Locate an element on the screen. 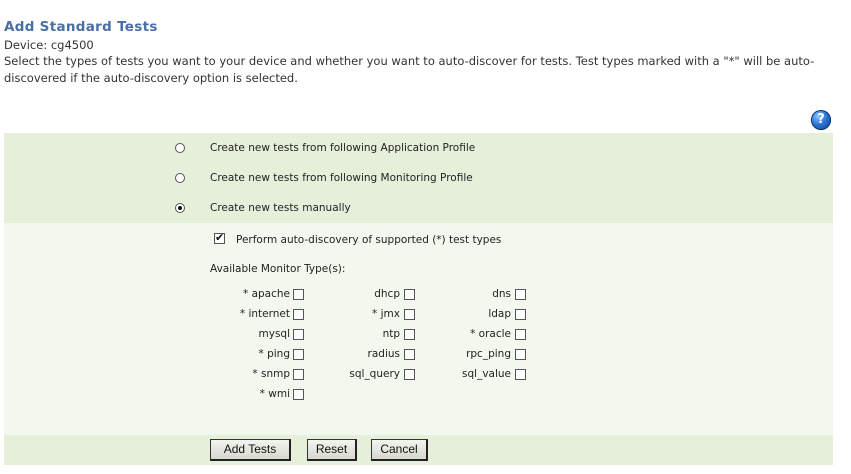 This screenshot has height=474, width=851. autodiscovery-checkbox is located at coordinates (219, 237).